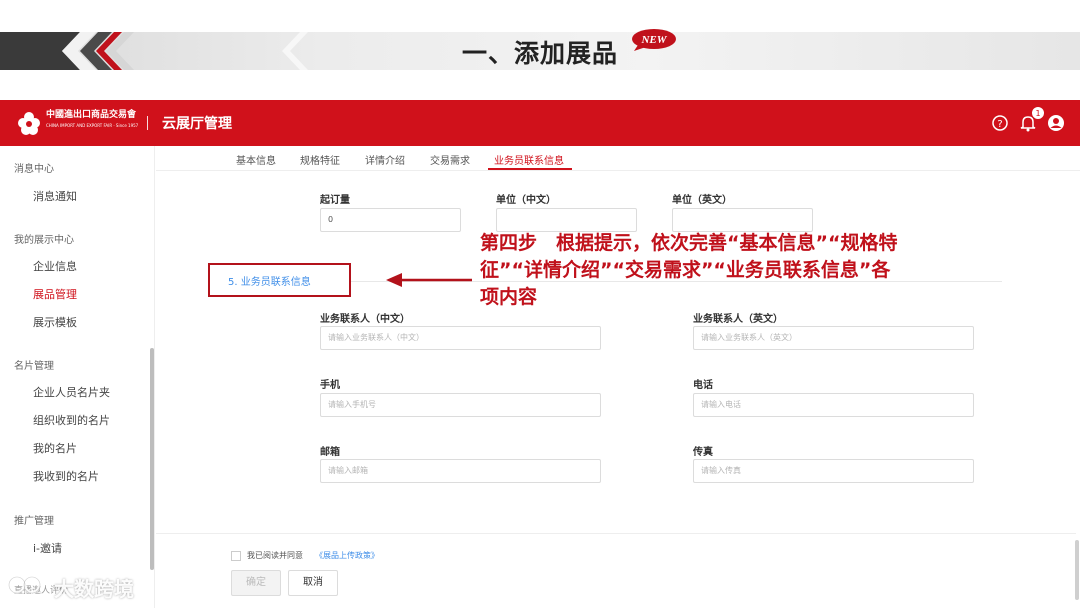 The height and width of the screenshot is (608, 1080). Describe the element at coordinates (66, 476) in the screenshot. I see `sidebar-item-received-cards: 我收到的名片` at that location.